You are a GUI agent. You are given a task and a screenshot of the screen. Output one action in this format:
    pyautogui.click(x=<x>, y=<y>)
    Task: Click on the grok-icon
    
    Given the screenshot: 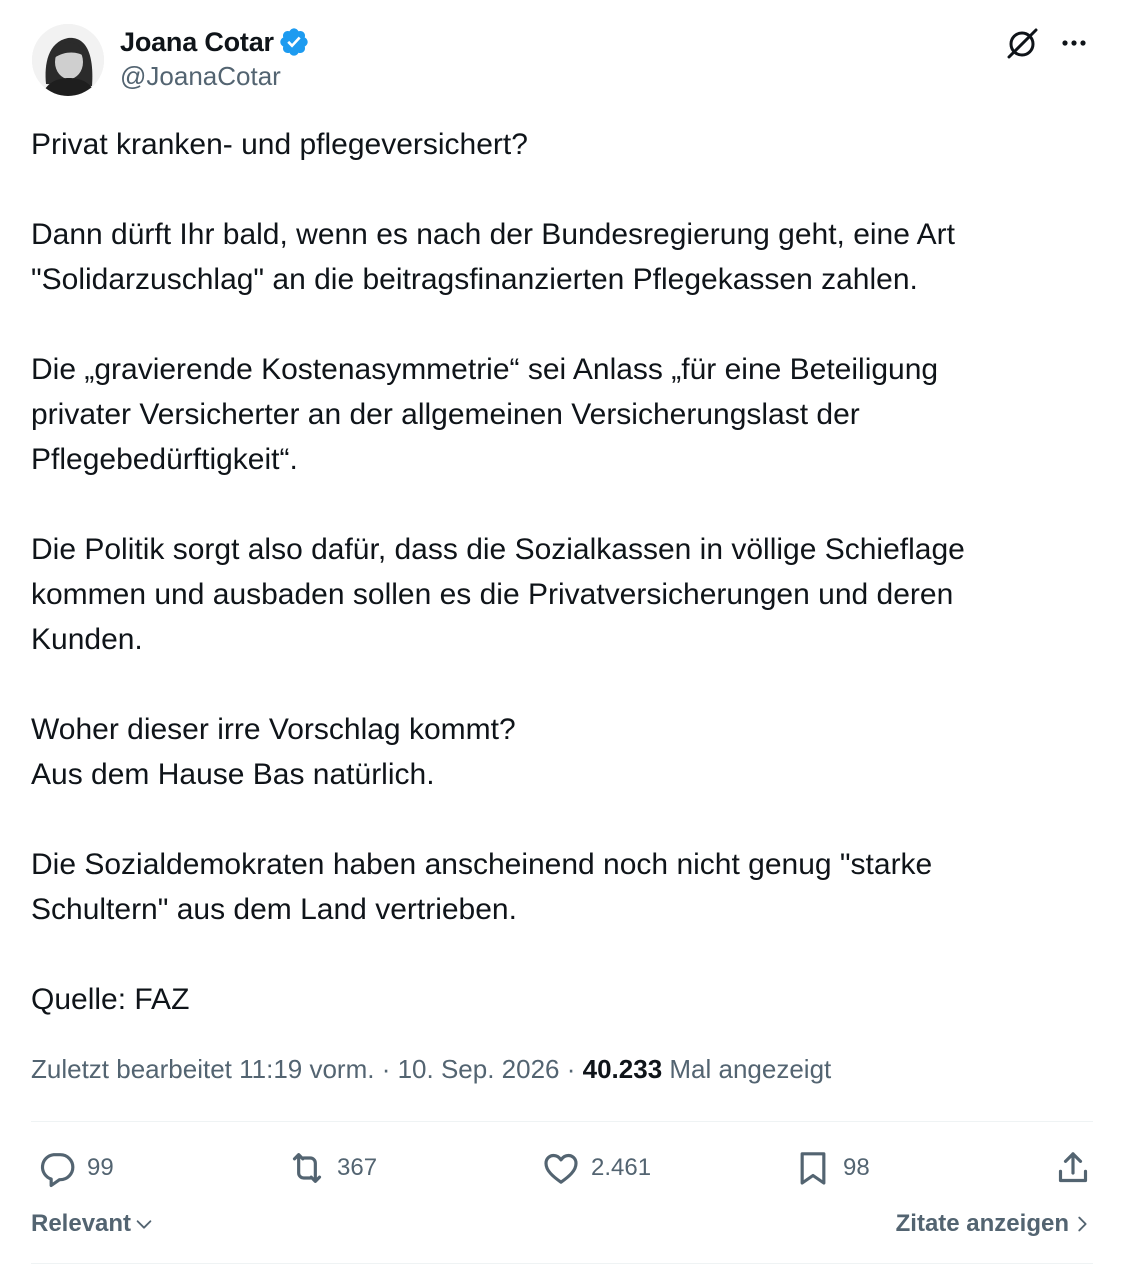 What is the action you would take?
    pyautogui.click(x=1022, y=43)
    